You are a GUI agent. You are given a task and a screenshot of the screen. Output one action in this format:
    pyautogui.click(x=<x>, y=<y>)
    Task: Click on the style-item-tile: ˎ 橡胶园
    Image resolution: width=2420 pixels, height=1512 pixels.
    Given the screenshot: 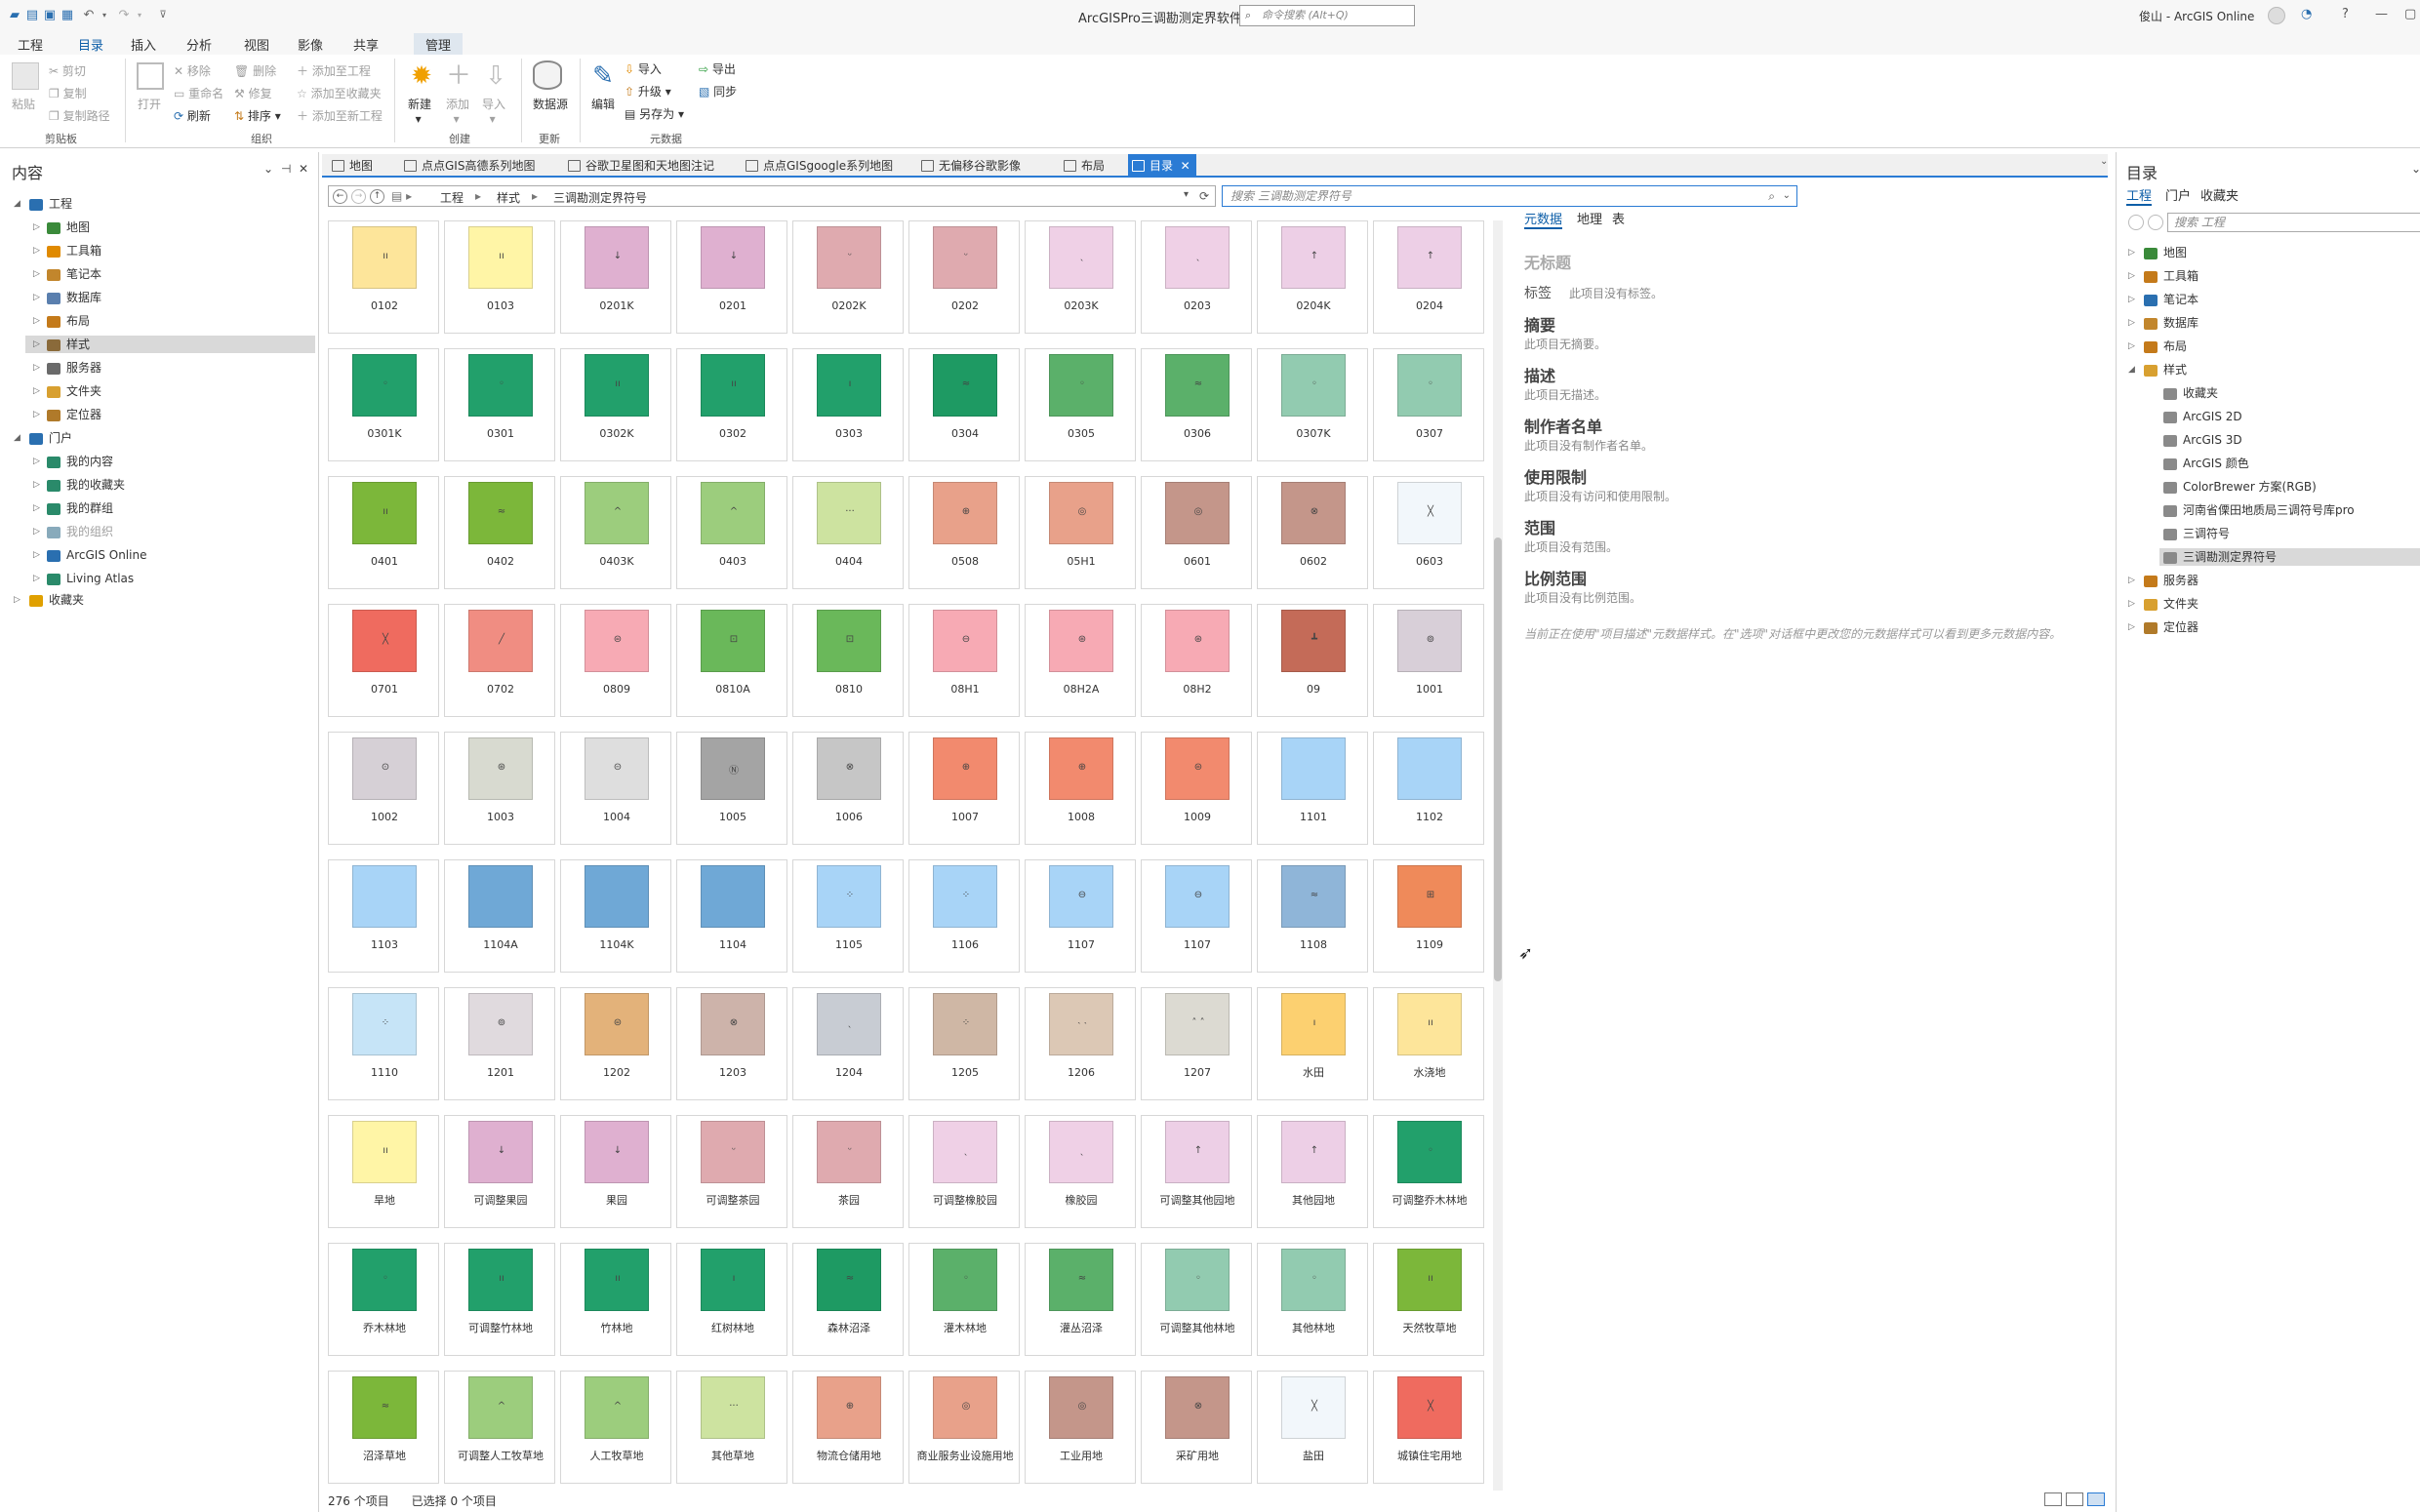 What is the action you would take?
    pyautogui.click(x=1080, y=1171)
    